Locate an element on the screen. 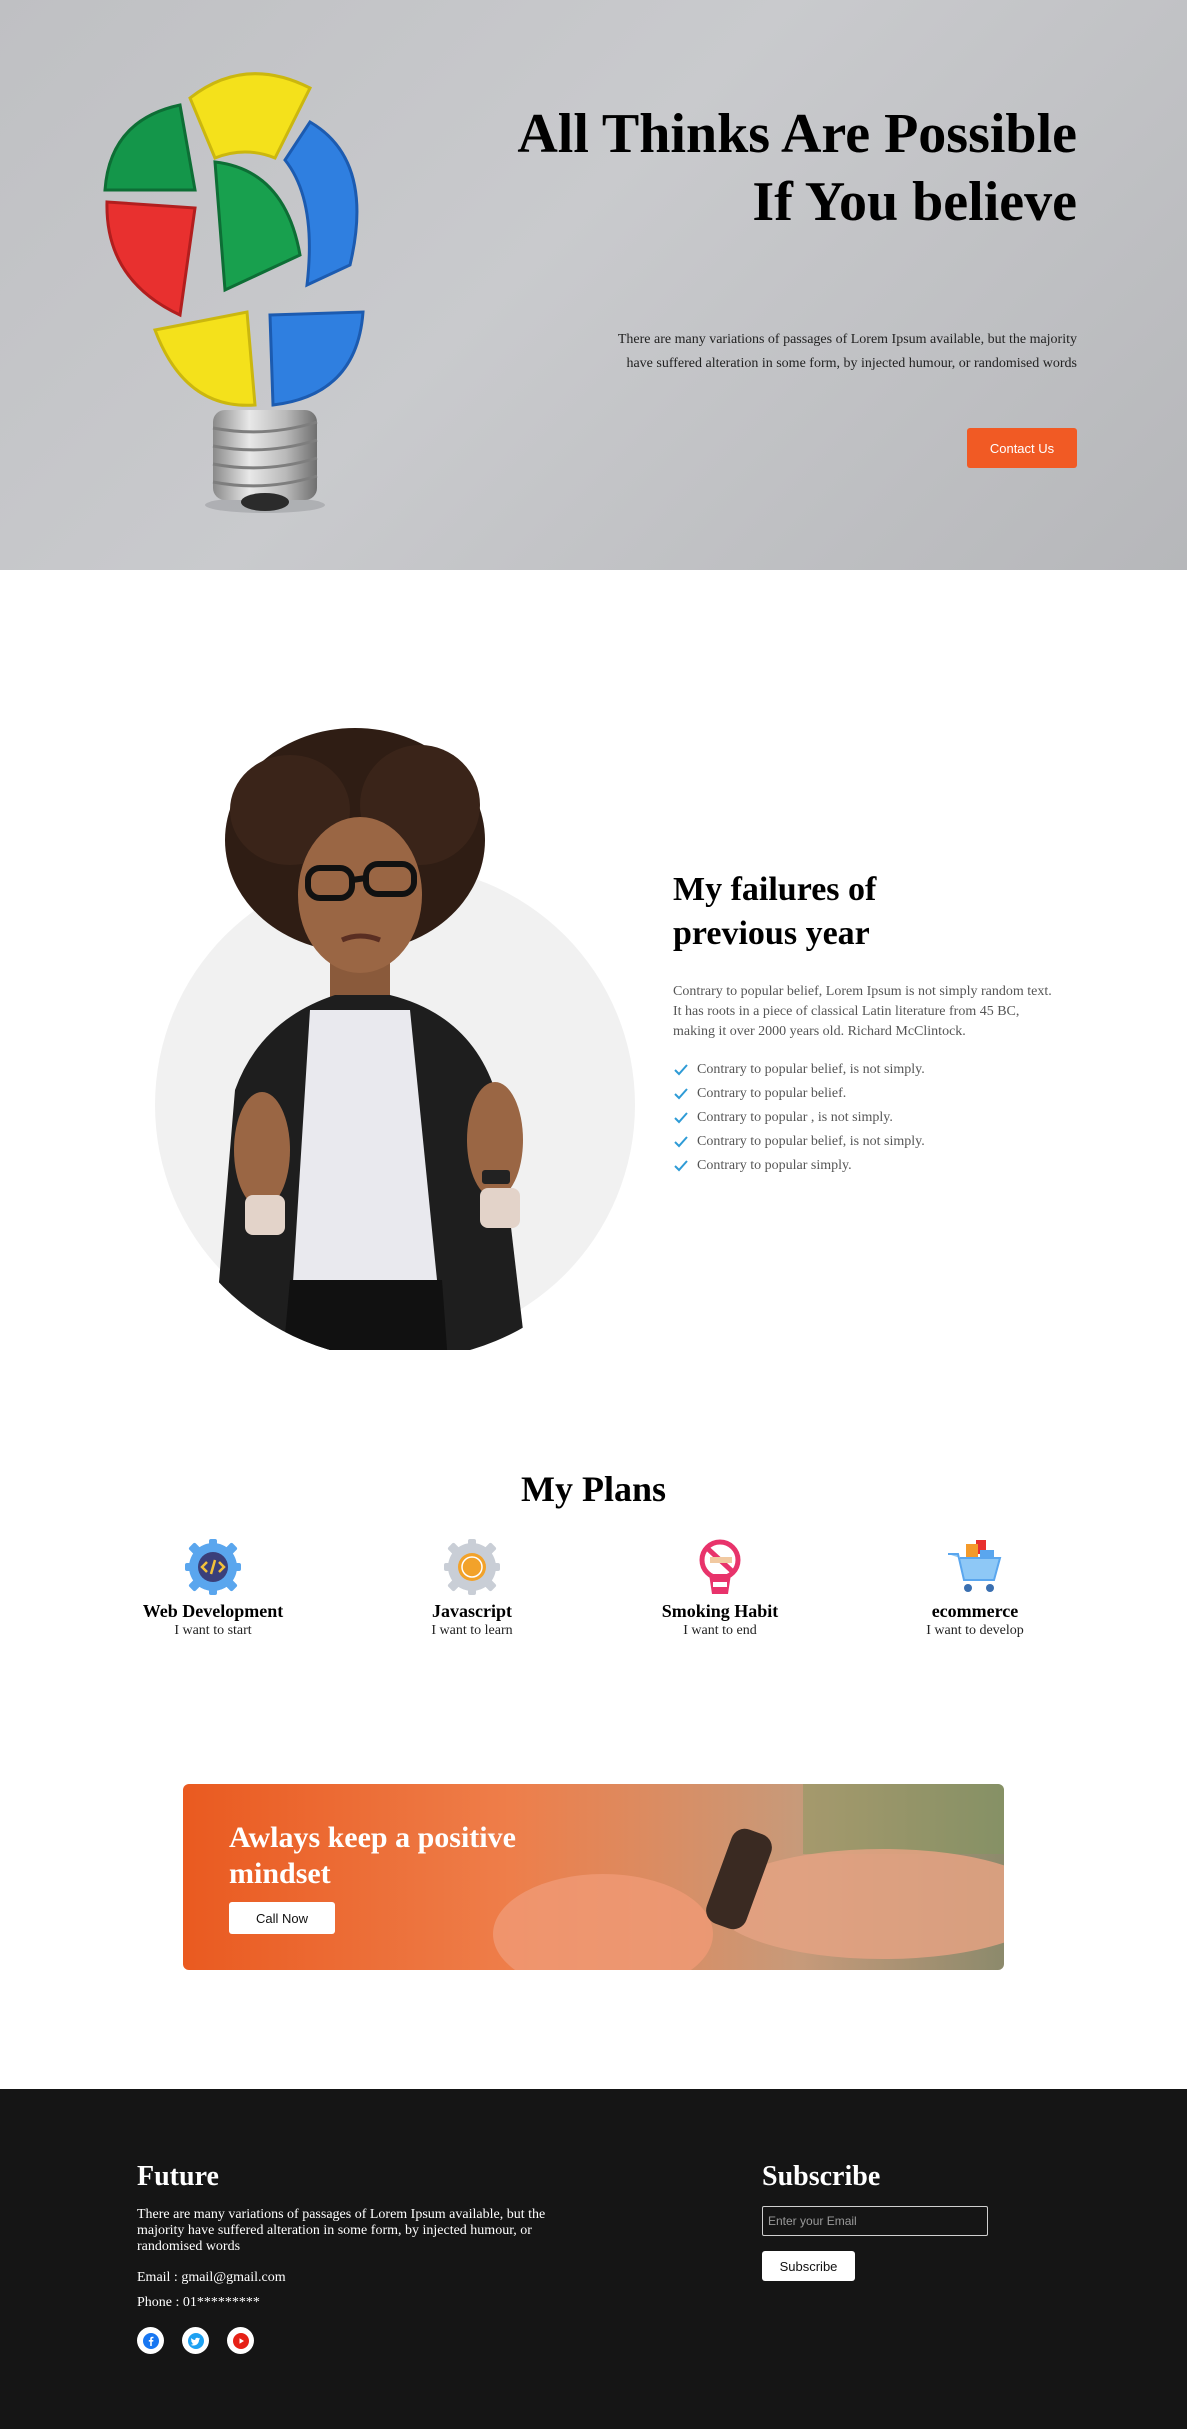 The image size is (1187, 2429). checklist-item-text: Contrary to popular belief. is located at coordinates (772, 1093).